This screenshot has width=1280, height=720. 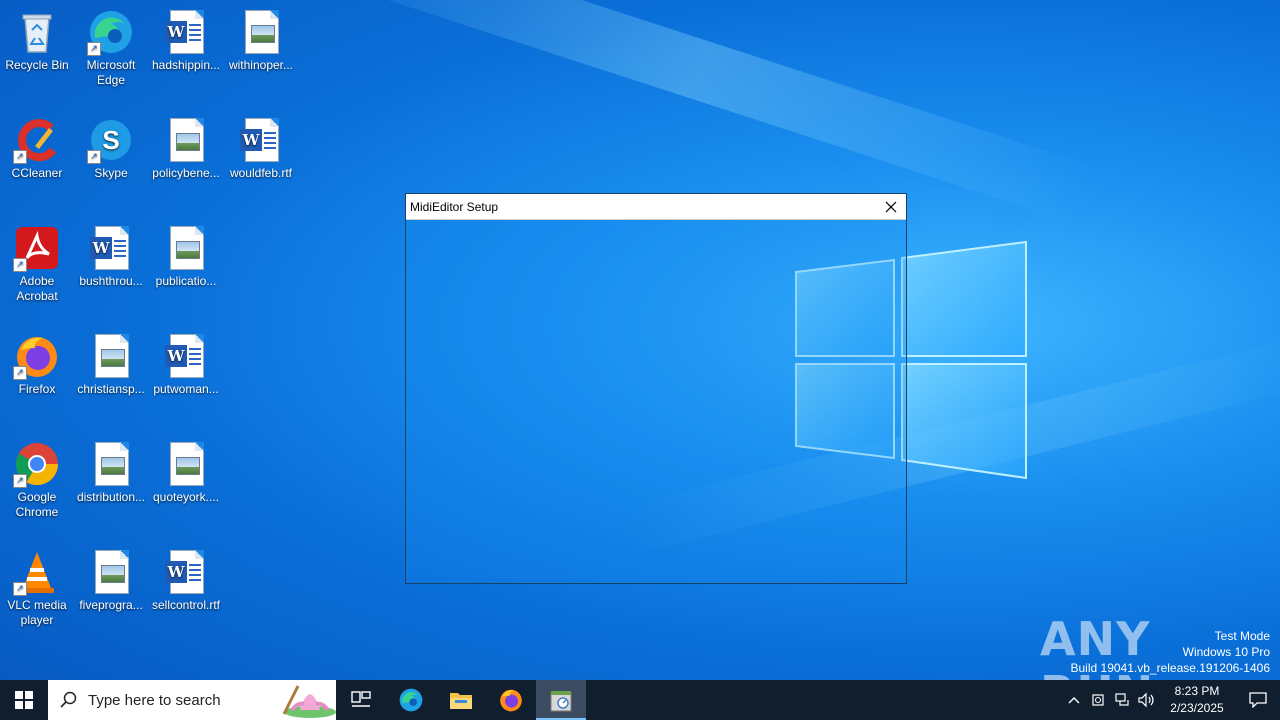 I want to click on desktop-icon-adobe-acrobat: ↗ Adobe Acrobat, so click(x=37, y=262).